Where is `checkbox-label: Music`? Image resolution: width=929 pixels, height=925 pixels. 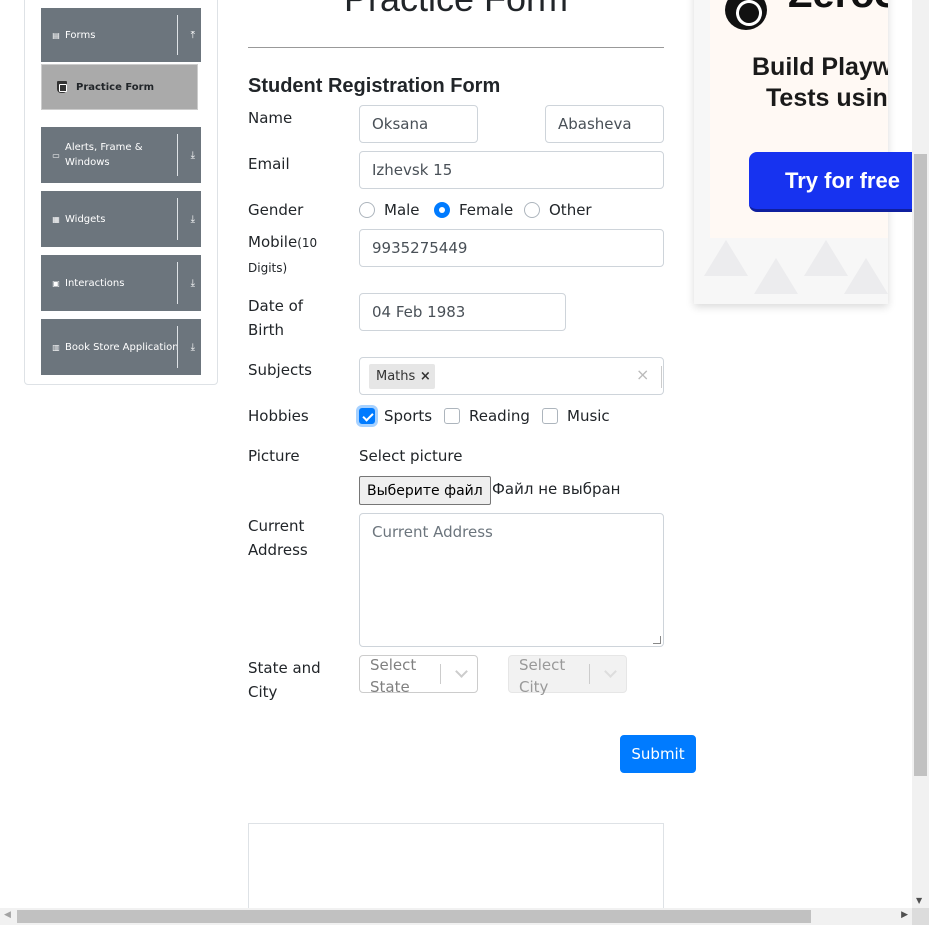
checkbox-label: Music is located at coordinates (588, 416).